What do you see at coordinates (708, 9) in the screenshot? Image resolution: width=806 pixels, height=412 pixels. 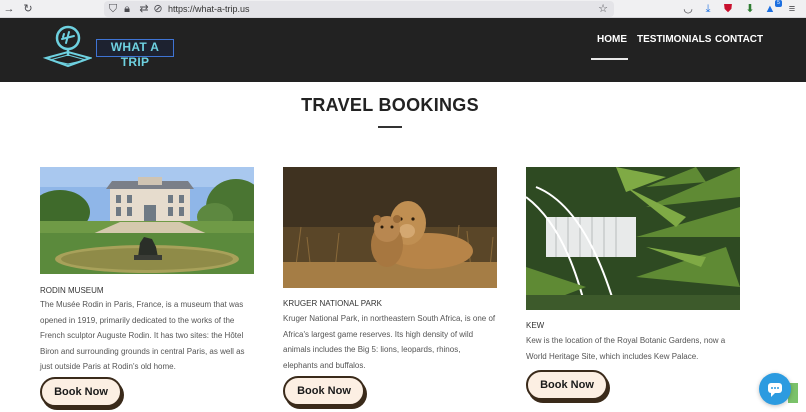 I see `download-icon: ⤓` at bounding box center [708, 9].